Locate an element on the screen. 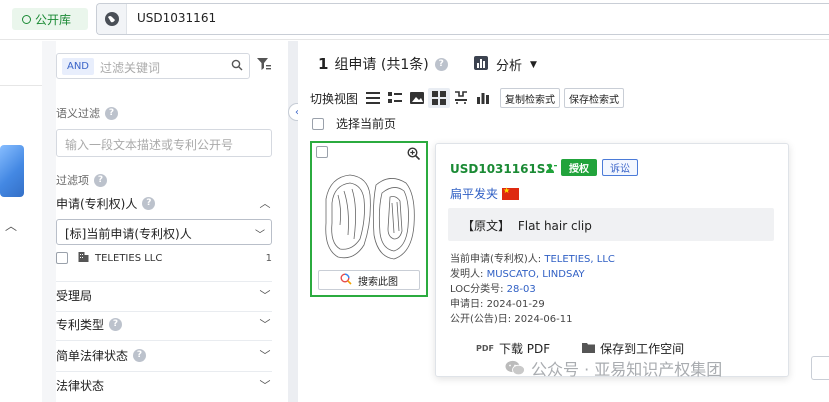  list-view-icon is located at coordinates (373, 98).